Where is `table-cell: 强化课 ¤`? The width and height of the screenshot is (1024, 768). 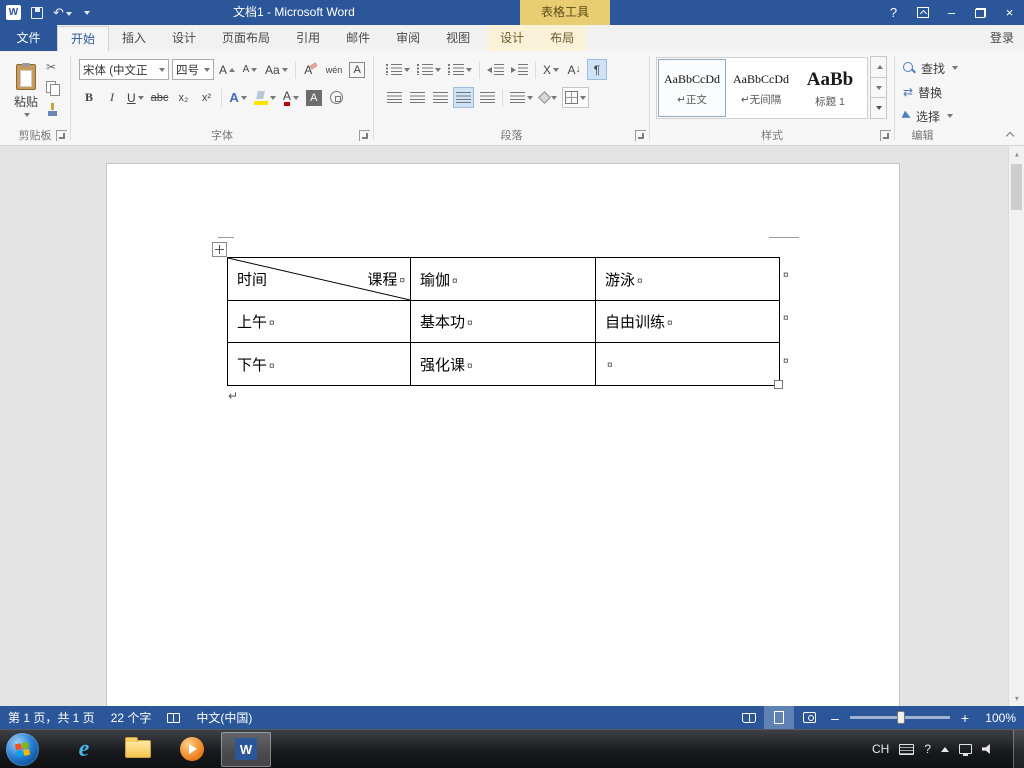 table-cell: 强化课 ¤ is located at coordinates (503, 364).